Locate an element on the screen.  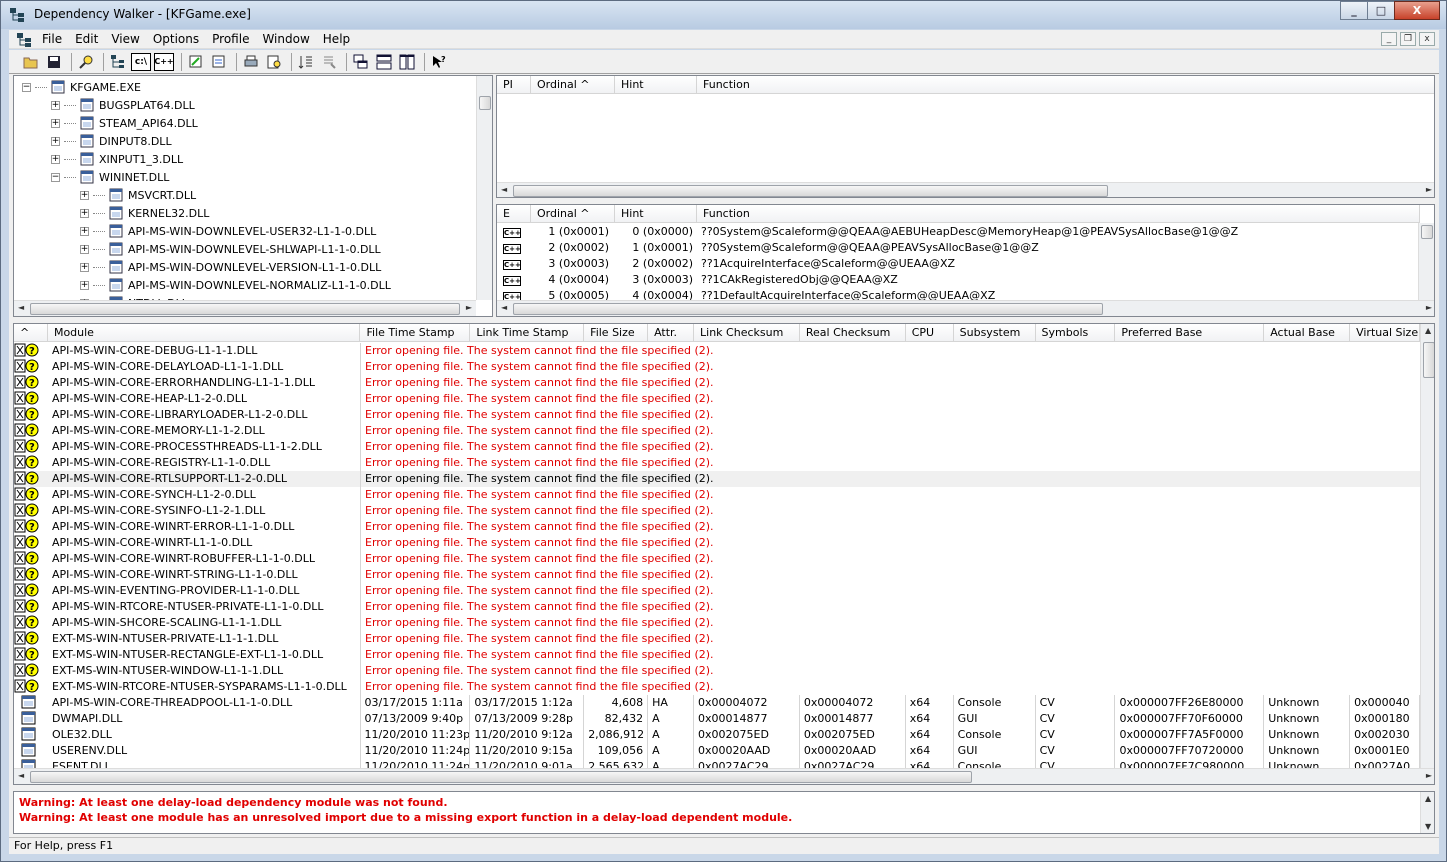
menu-profile: Profile is located at coordinates (230, 39).